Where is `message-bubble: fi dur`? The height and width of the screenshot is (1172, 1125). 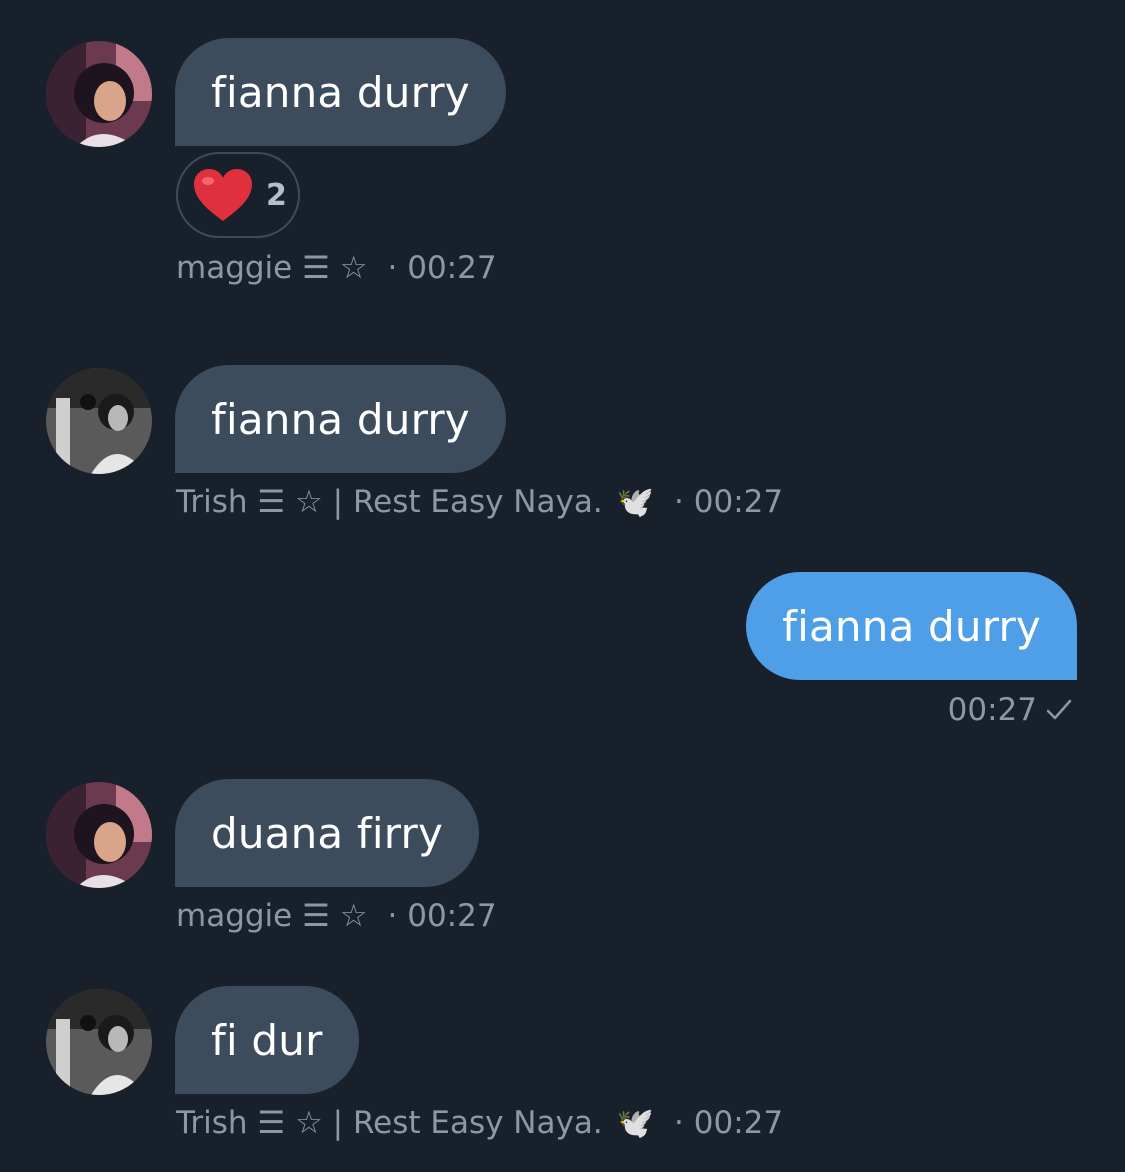
message-bubble: fi dur is located at coordinates (267, 1040).